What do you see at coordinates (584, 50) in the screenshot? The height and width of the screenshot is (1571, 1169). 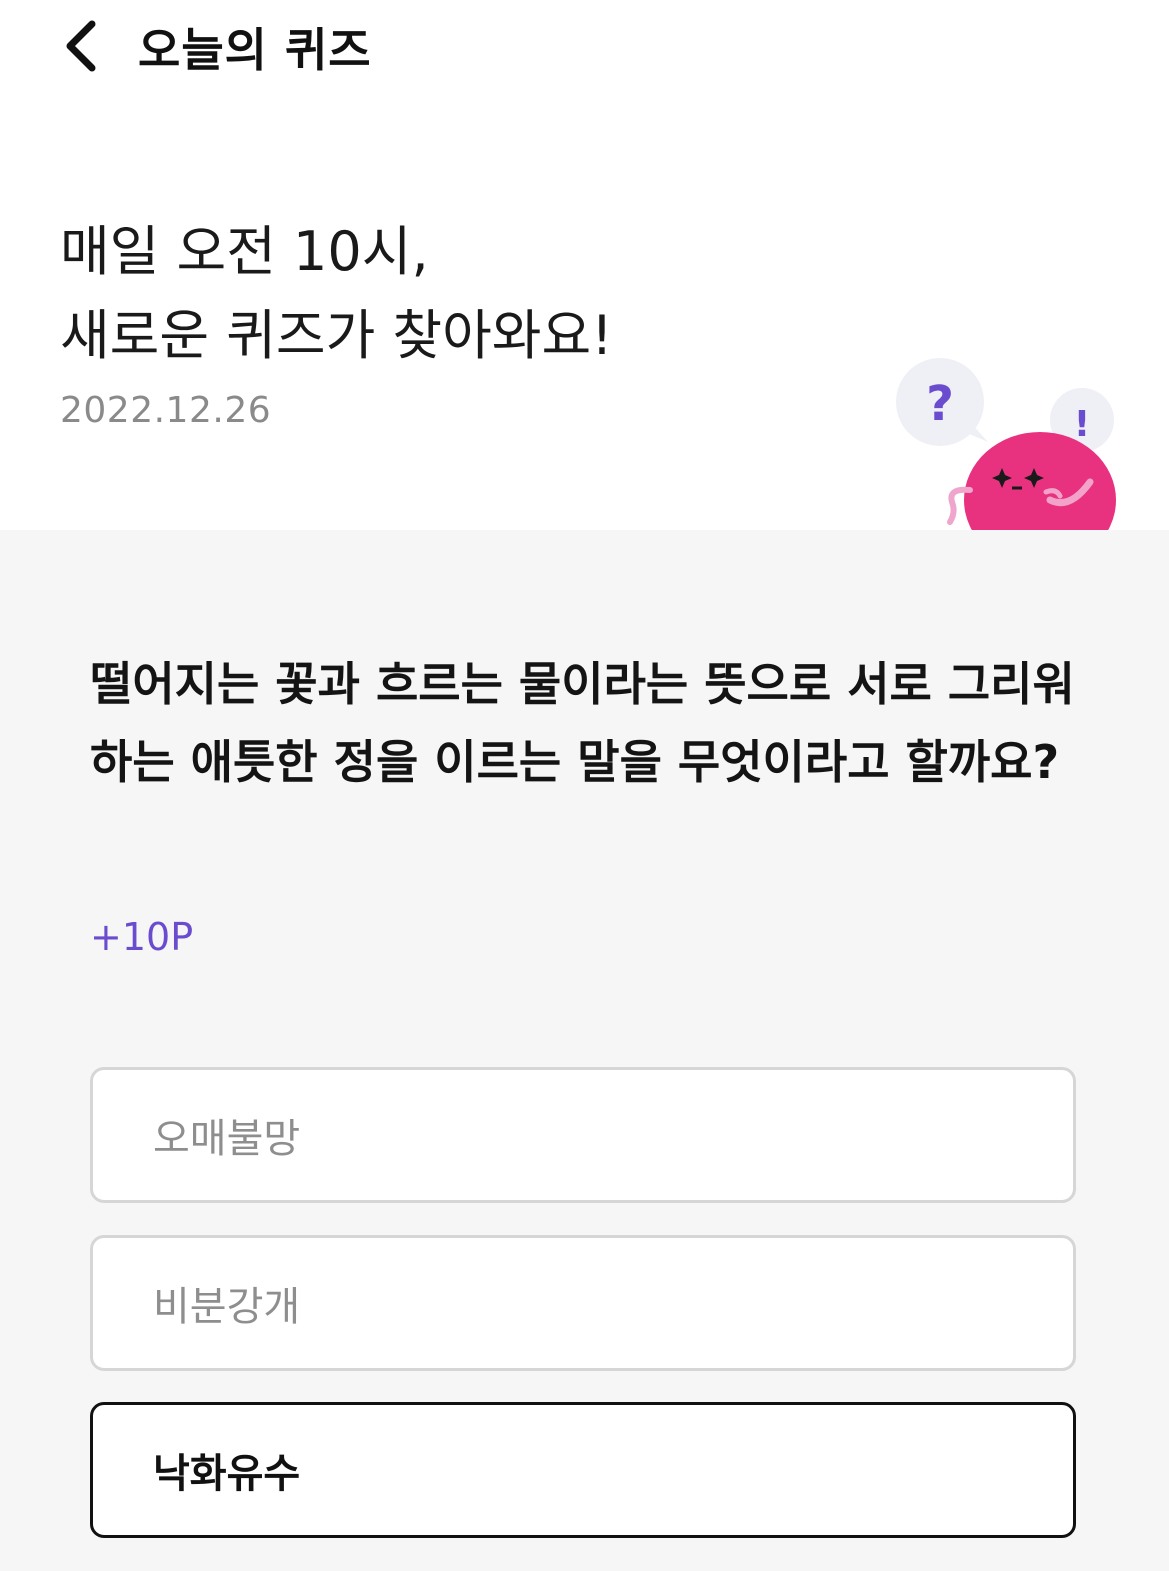 I see `top-bar: 오늘의 퀴즈` at bounding box center [584, 50].